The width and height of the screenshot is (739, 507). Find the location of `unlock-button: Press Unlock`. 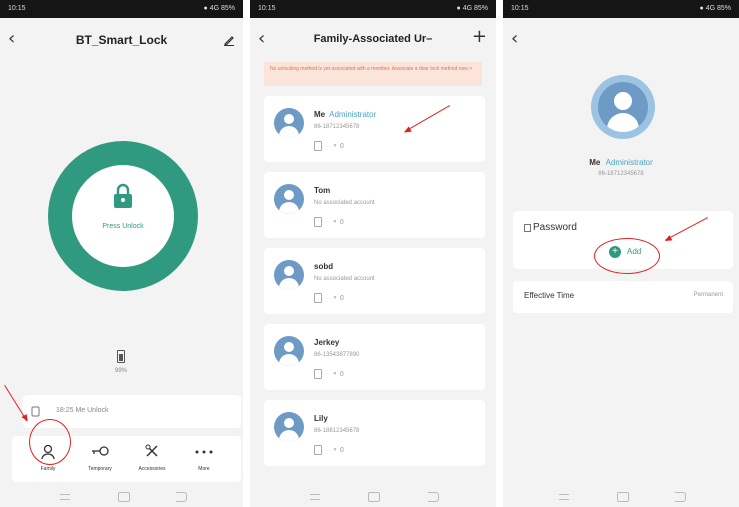

unlock-button: Press Unlock is located at coordinates (123, 216).